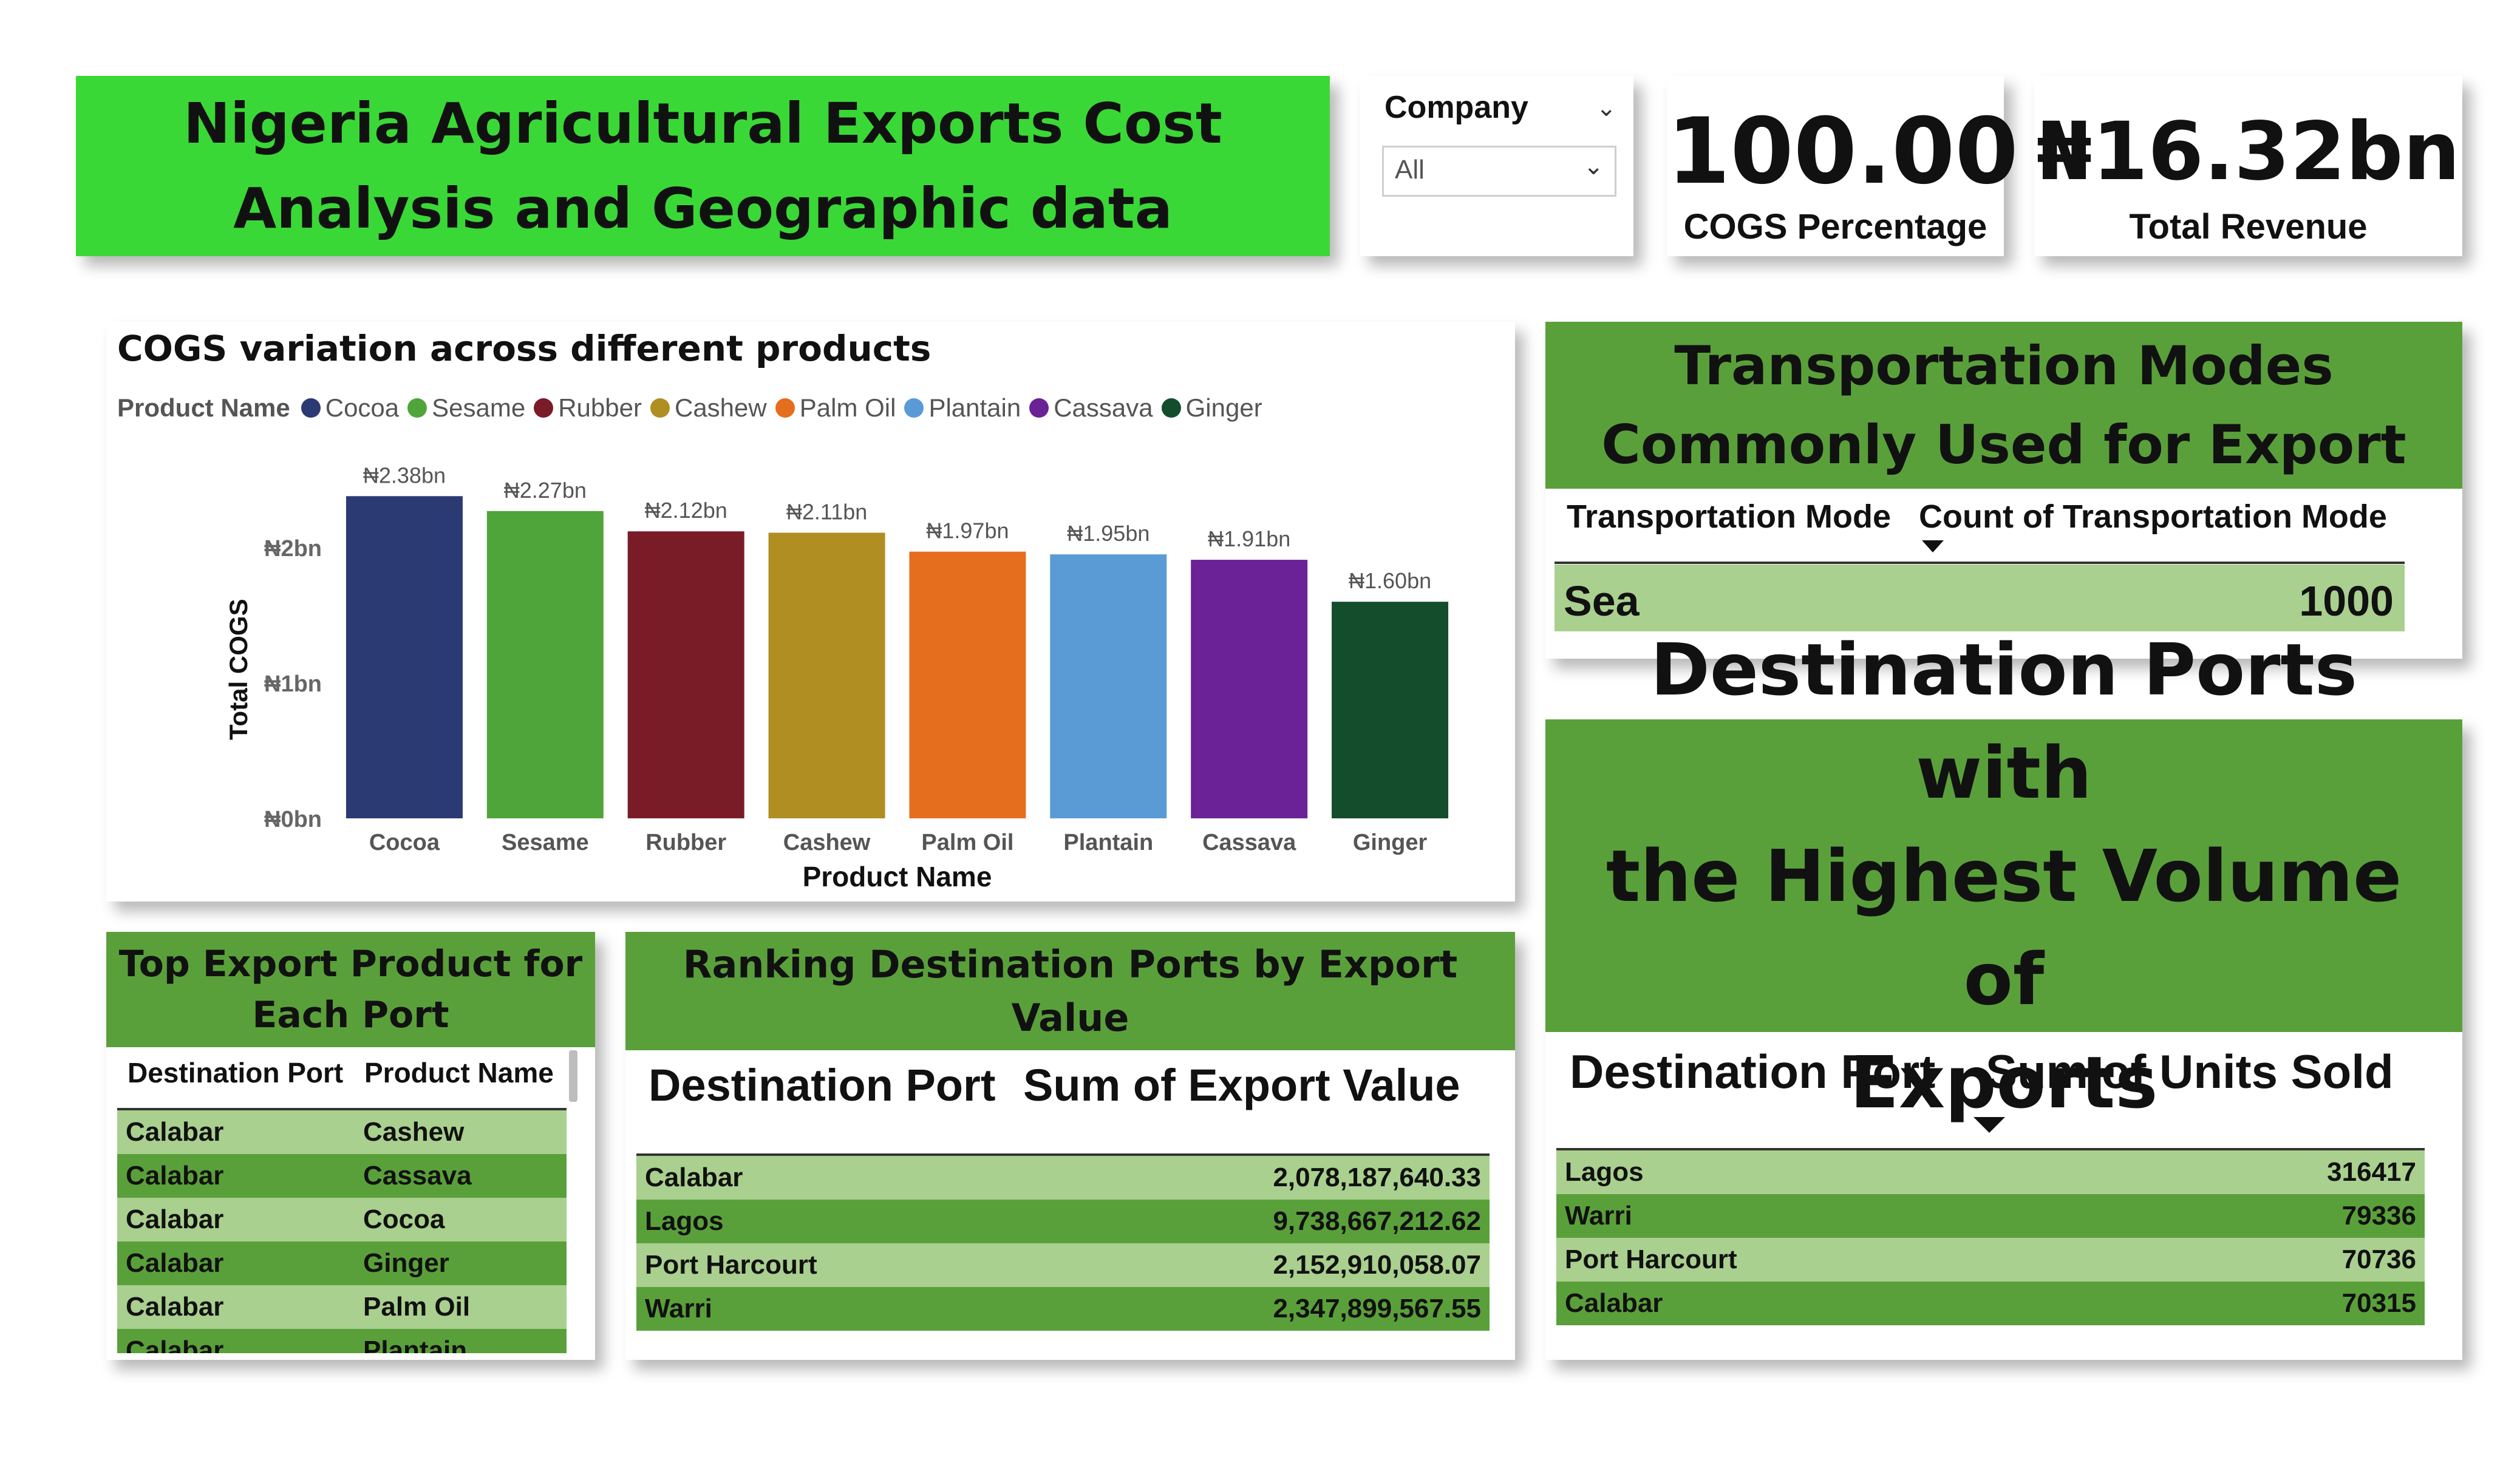 The width and height of the screenshot is (2520, 1457). Describe the element at coordinates (2004, 721) in the screenshot. I see `destination-title-line-1: Destination Ports with` at that location.